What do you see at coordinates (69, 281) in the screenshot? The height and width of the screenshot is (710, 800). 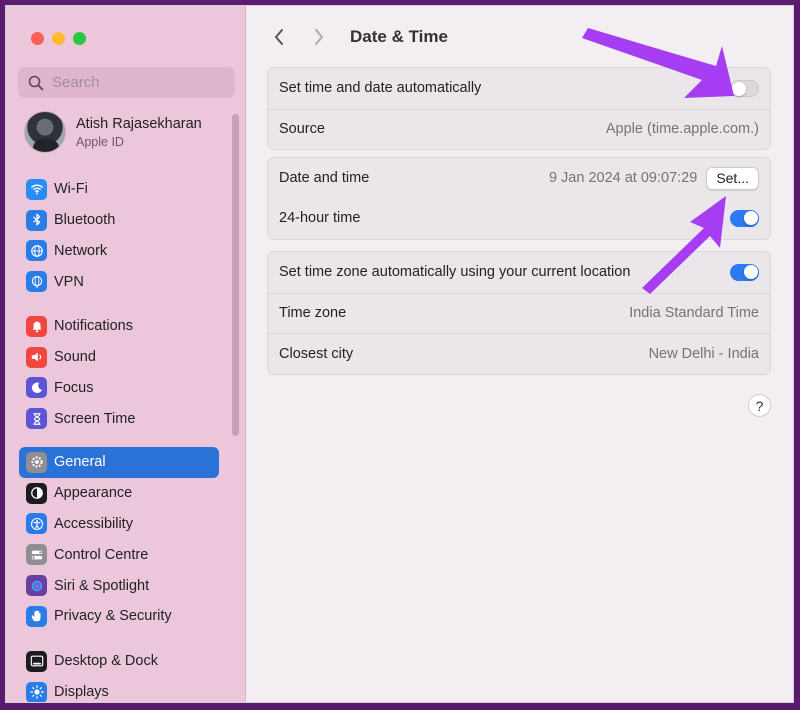 I see `sidebar-item-label: VPN` at bounding box center [69, 281].